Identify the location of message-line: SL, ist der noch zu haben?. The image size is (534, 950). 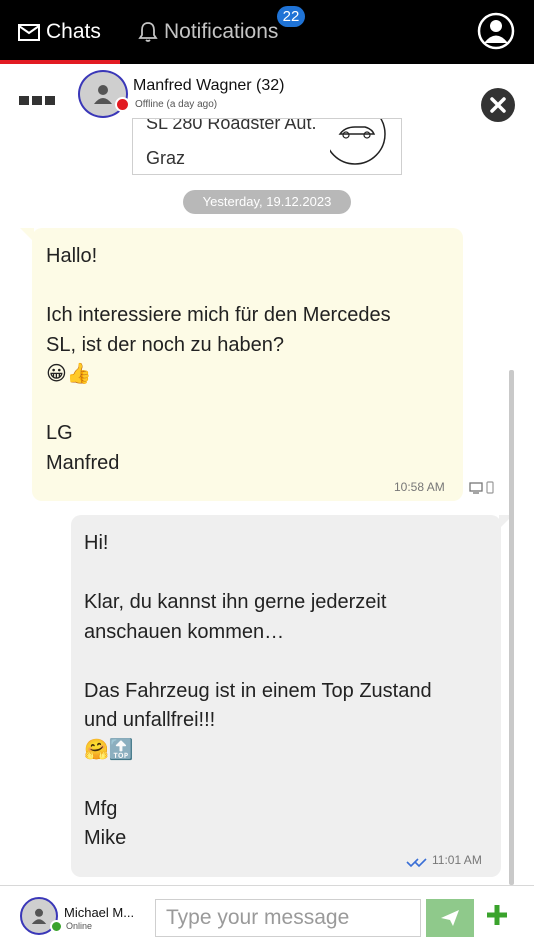
(165, 344).